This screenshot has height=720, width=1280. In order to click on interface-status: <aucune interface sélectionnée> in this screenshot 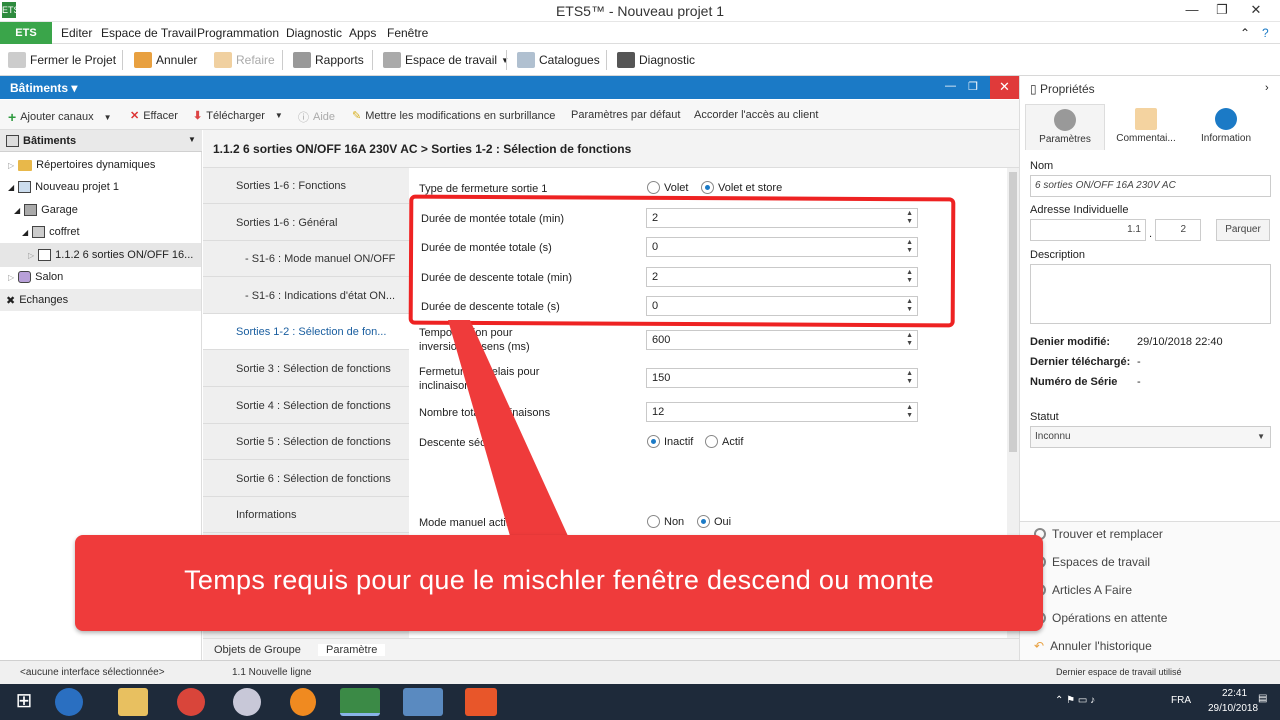, I will do `click(92, 672)`.